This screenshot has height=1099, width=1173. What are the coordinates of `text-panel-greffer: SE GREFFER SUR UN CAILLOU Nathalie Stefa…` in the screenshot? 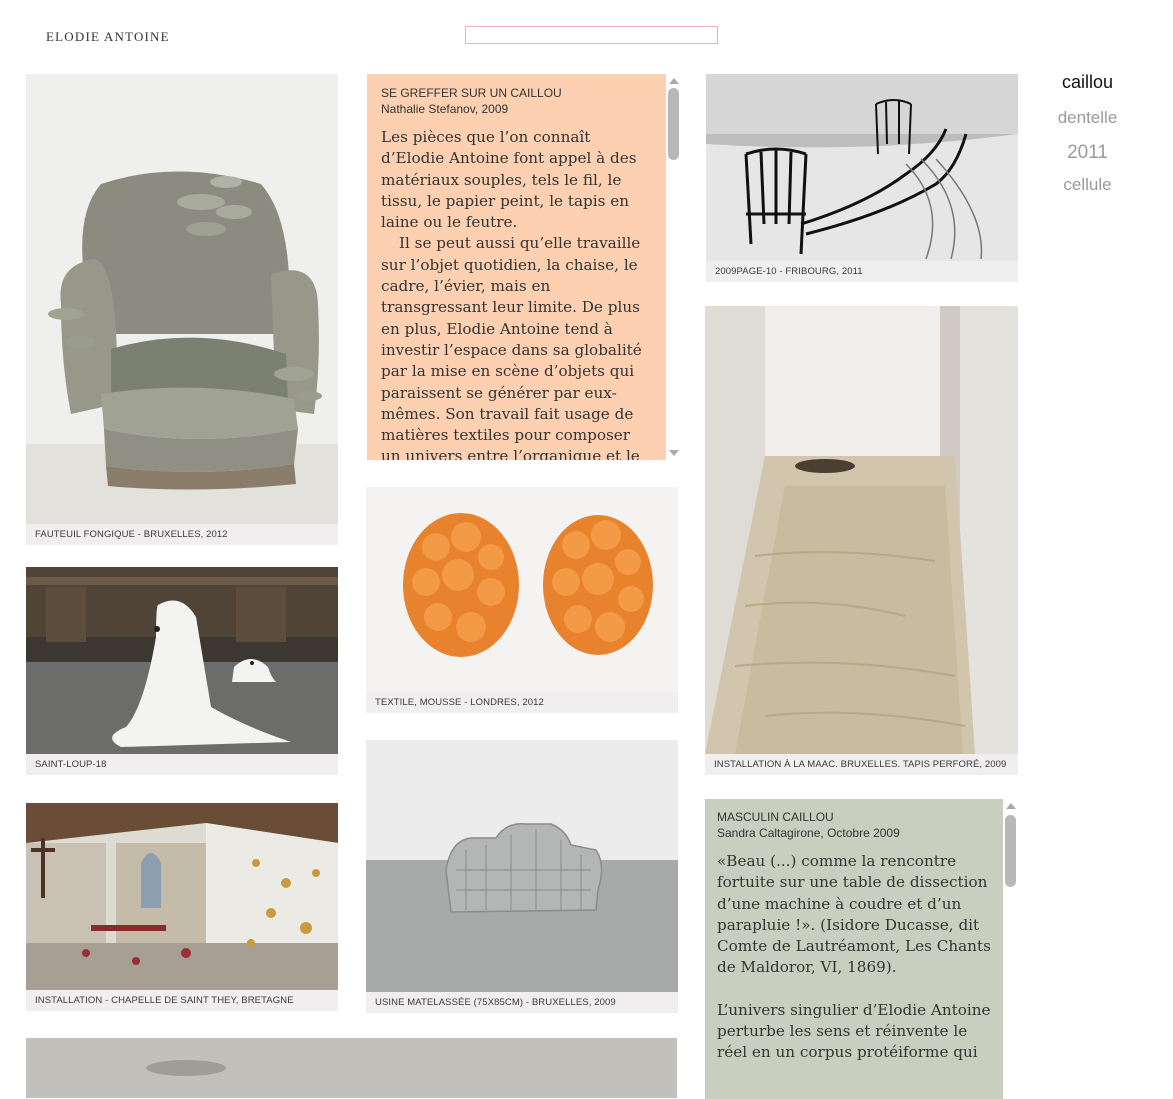 It's located at (524, 267).